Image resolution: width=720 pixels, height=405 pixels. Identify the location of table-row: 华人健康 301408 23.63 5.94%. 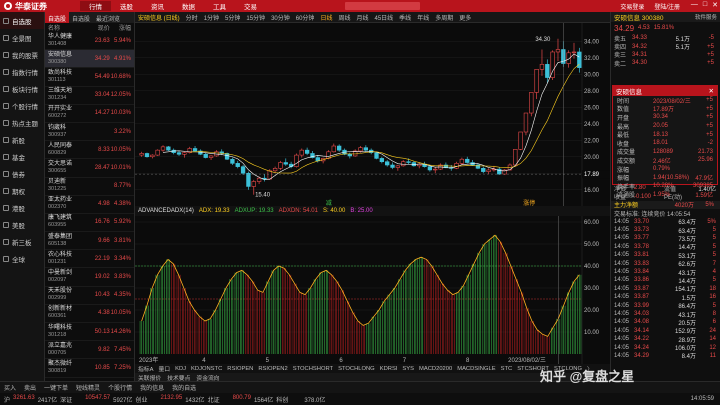
(89, 41).